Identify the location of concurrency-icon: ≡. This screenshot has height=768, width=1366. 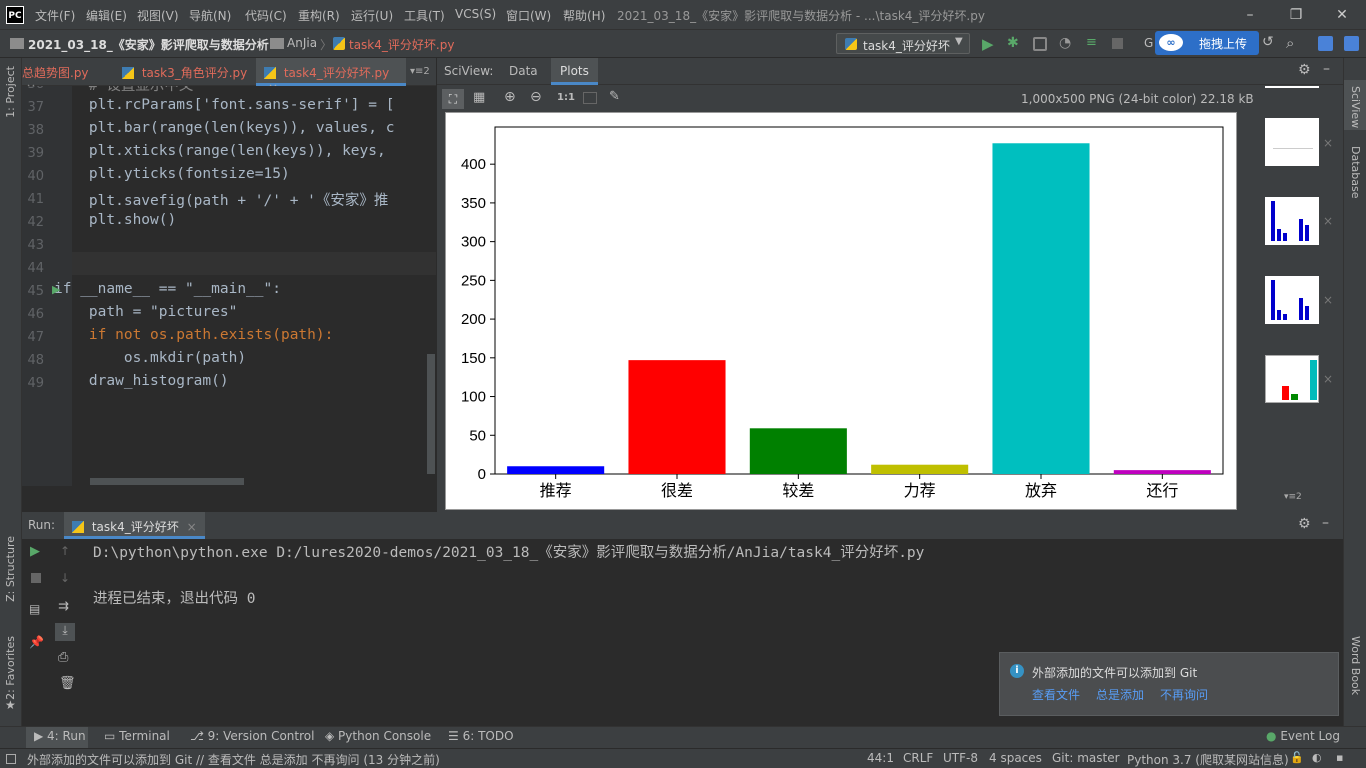
(1094, 43).